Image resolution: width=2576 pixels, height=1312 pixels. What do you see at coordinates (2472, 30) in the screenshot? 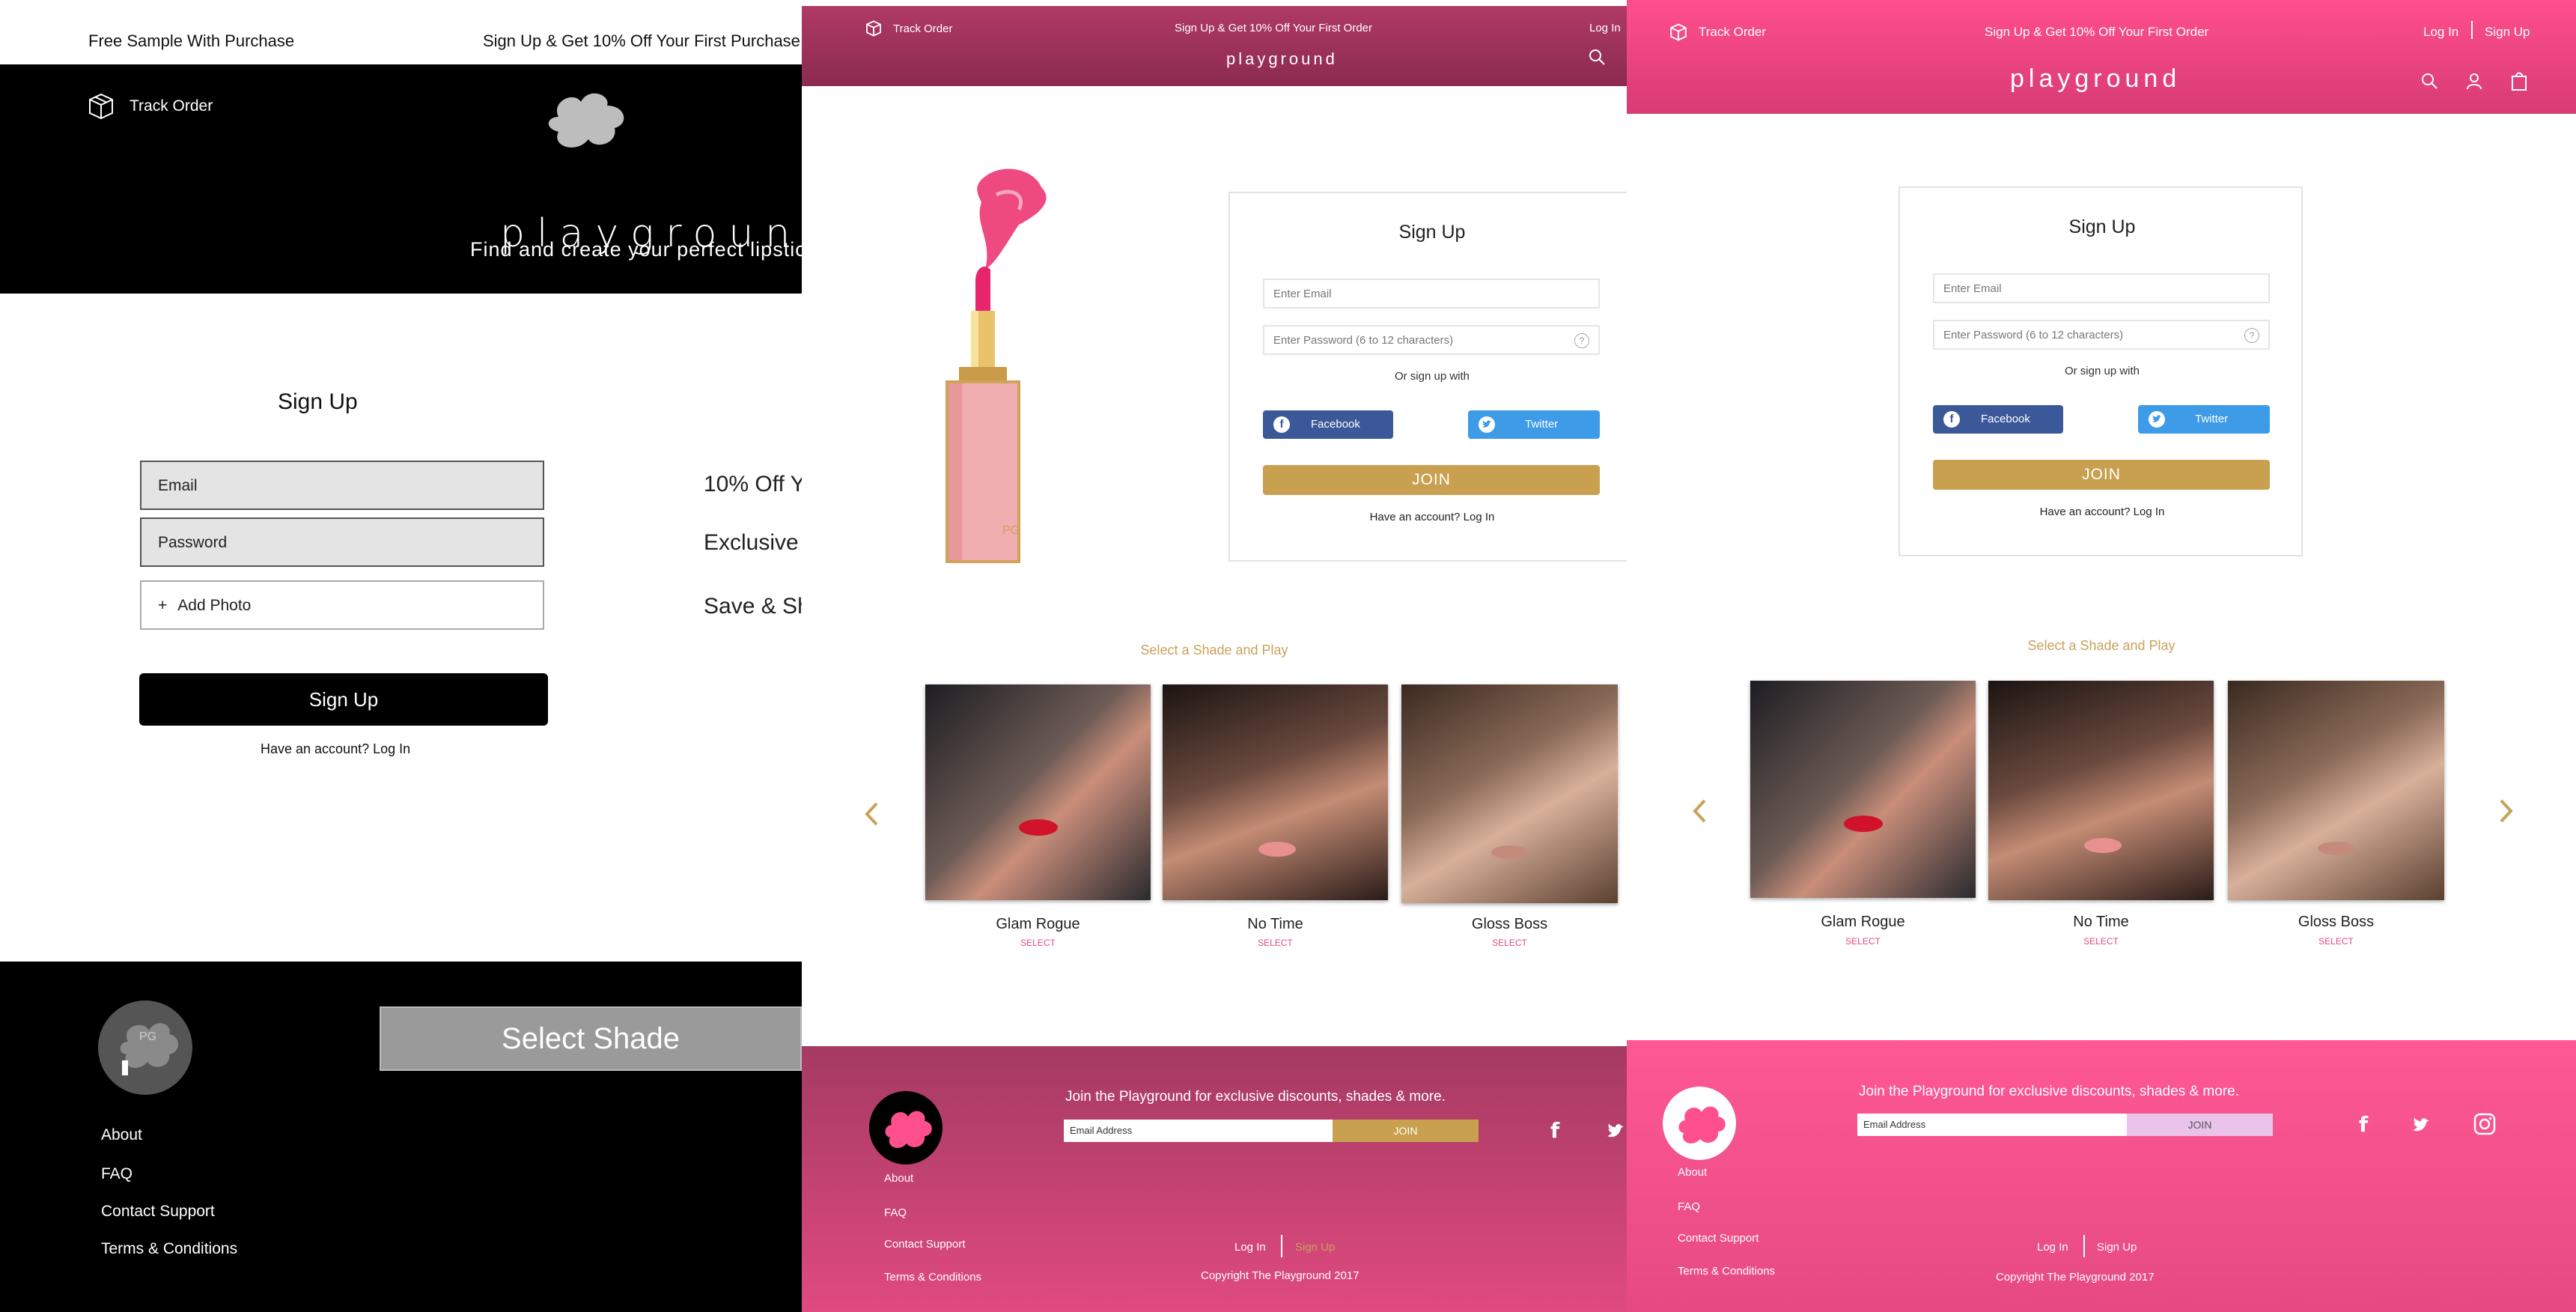
I see `header-divider` at bounding box center [2472, 30].